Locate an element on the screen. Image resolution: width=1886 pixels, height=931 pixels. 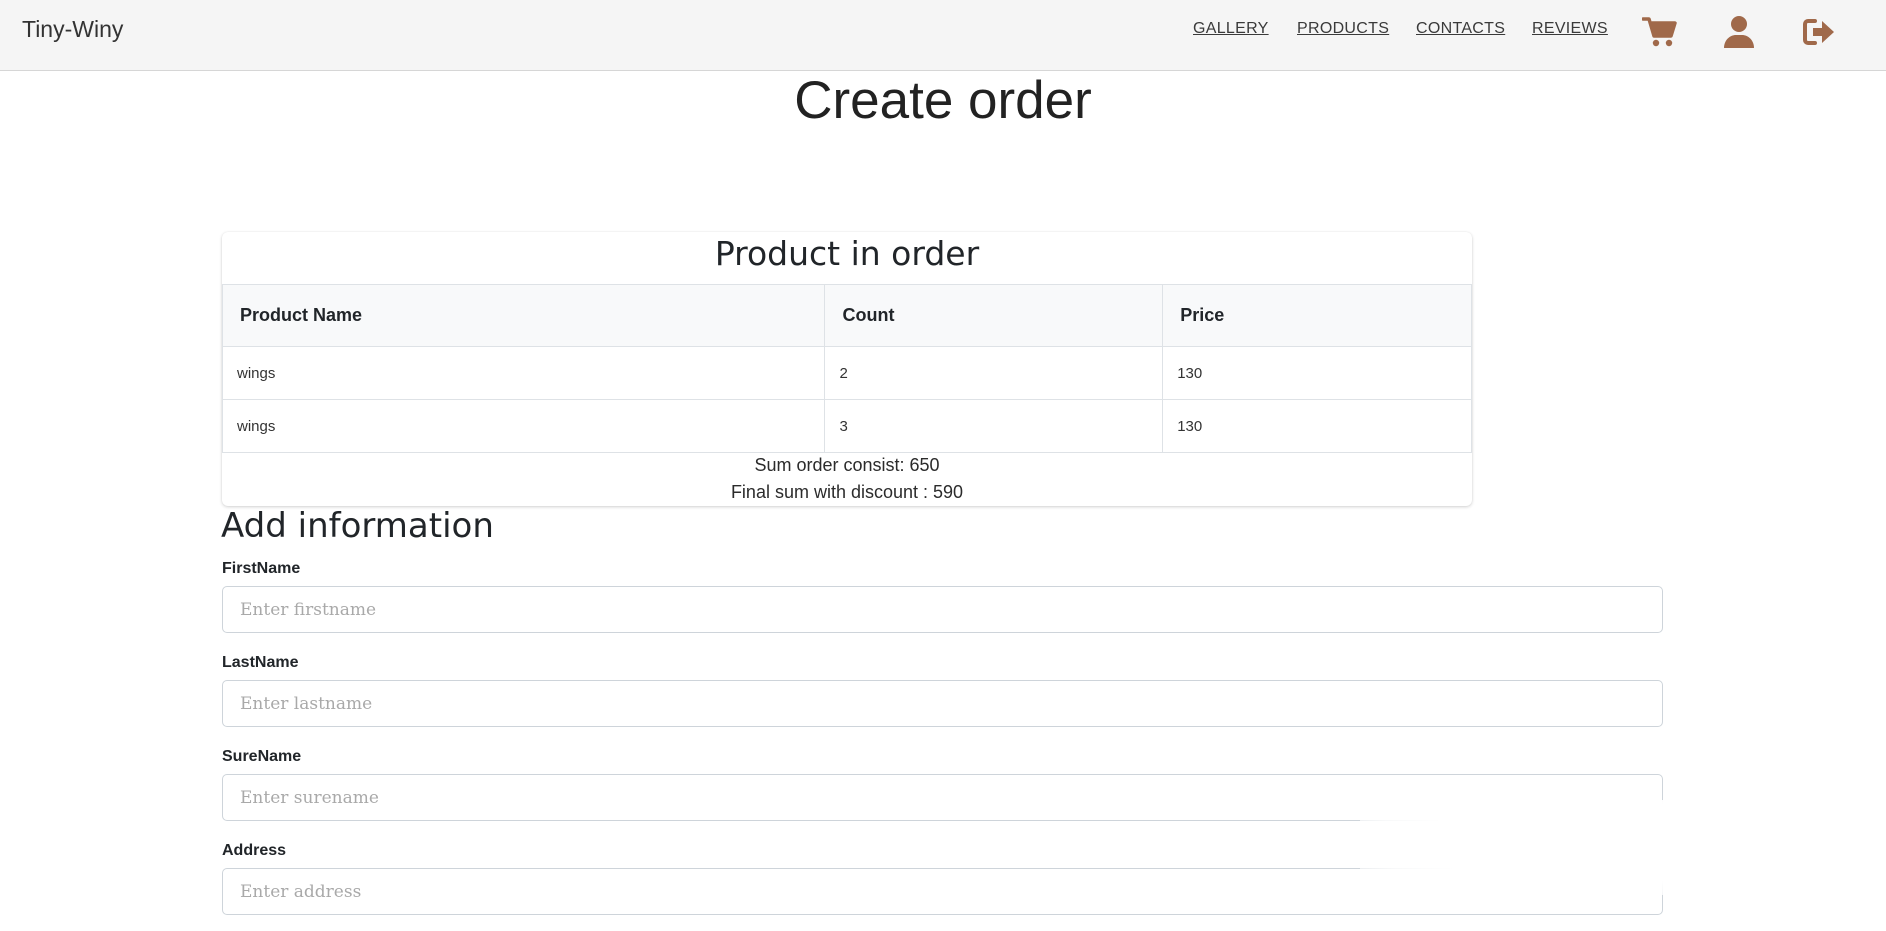
table-row: wings 2 130 is located at coordinates (846, 373).